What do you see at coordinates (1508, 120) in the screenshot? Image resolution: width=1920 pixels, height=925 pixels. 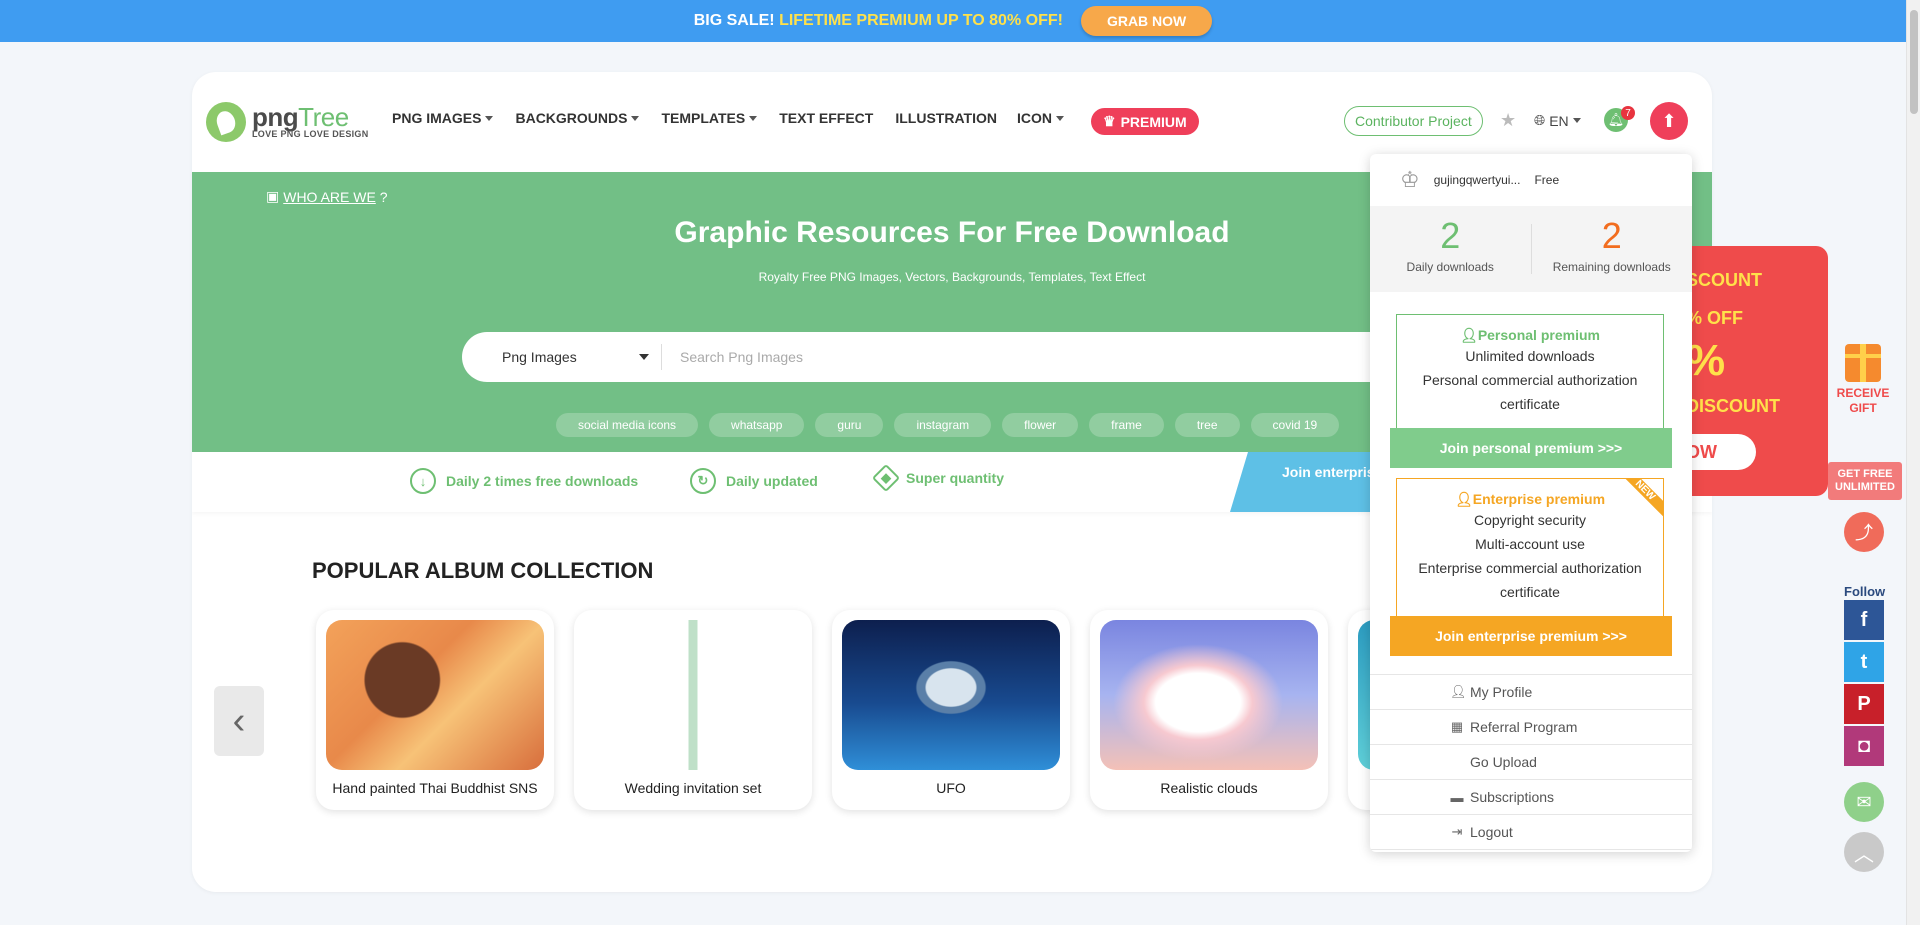 I see `favorites-star-icon: ★` at bounding box center [1508, 120].